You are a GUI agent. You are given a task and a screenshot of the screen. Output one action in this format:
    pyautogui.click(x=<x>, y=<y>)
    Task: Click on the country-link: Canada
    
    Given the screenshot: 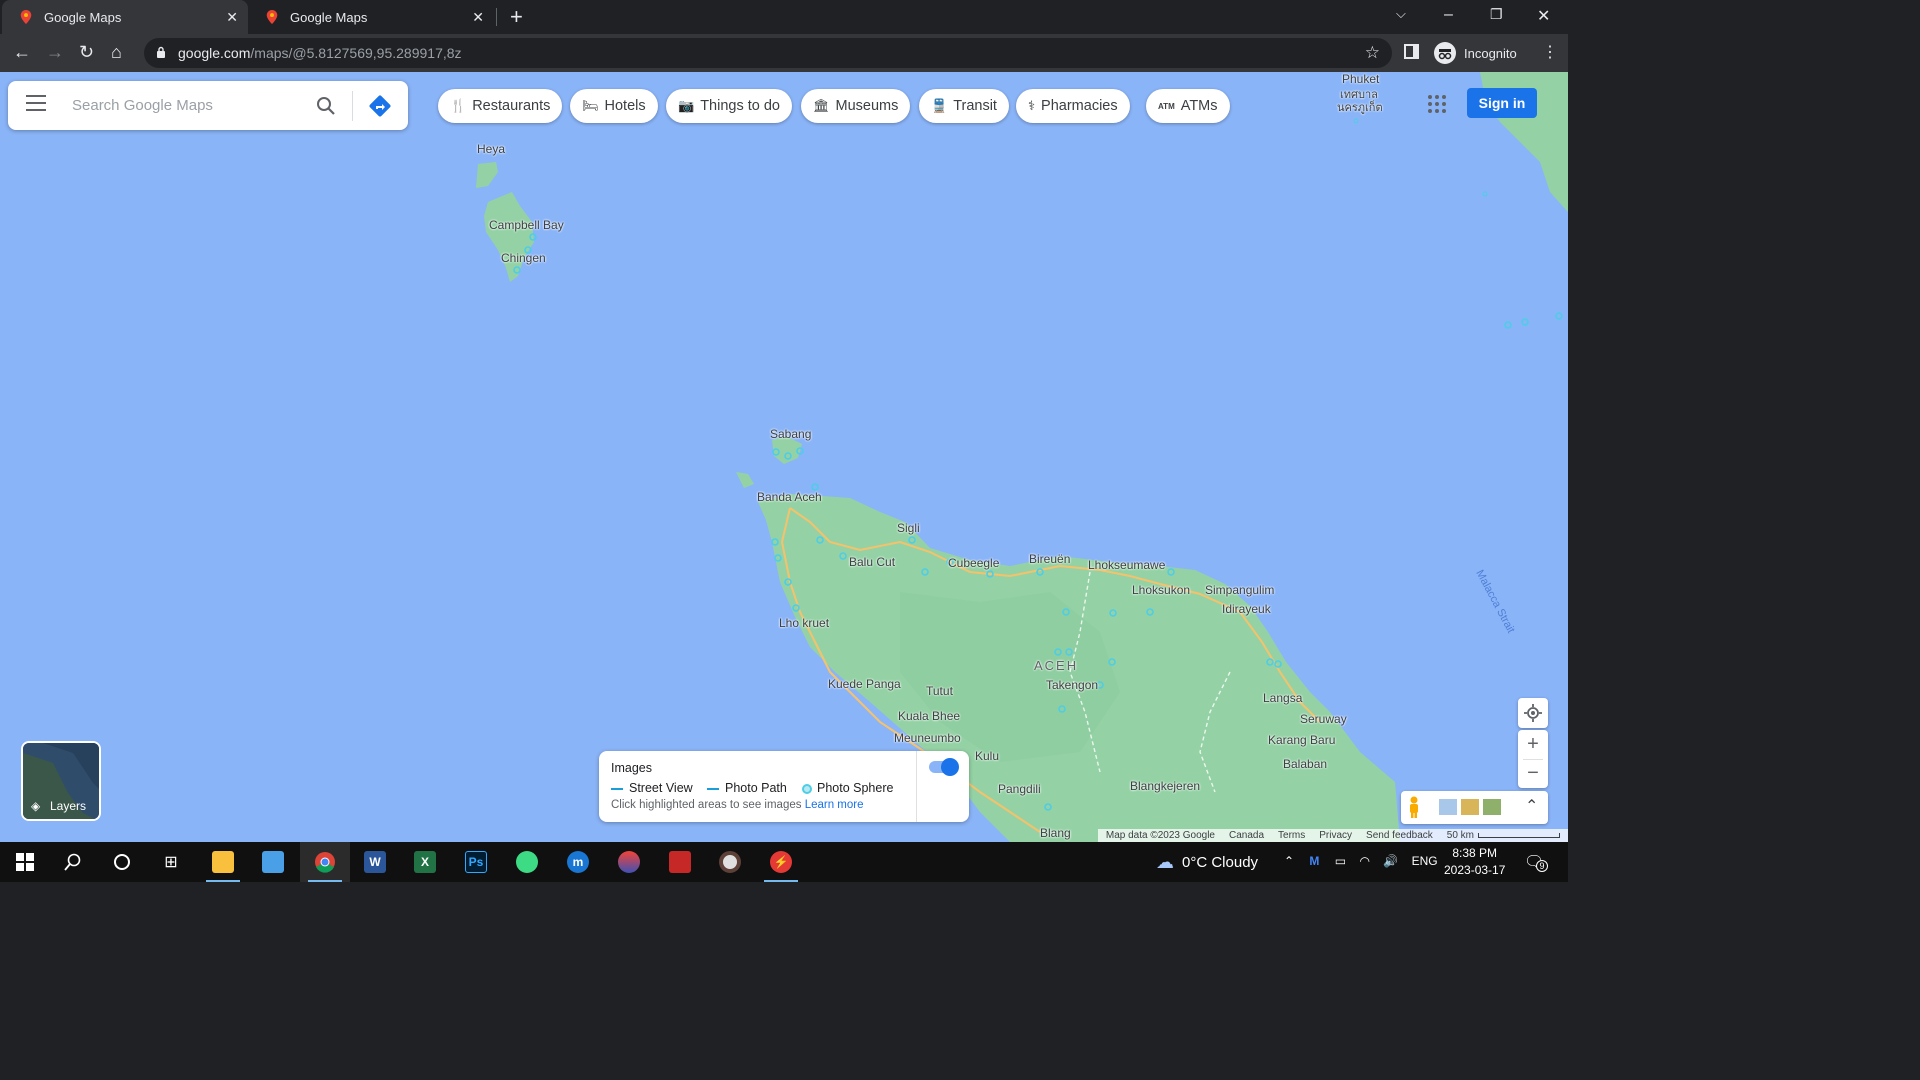 What is the action you would take?
    pyautogui.click(x=1246, y=835)
    